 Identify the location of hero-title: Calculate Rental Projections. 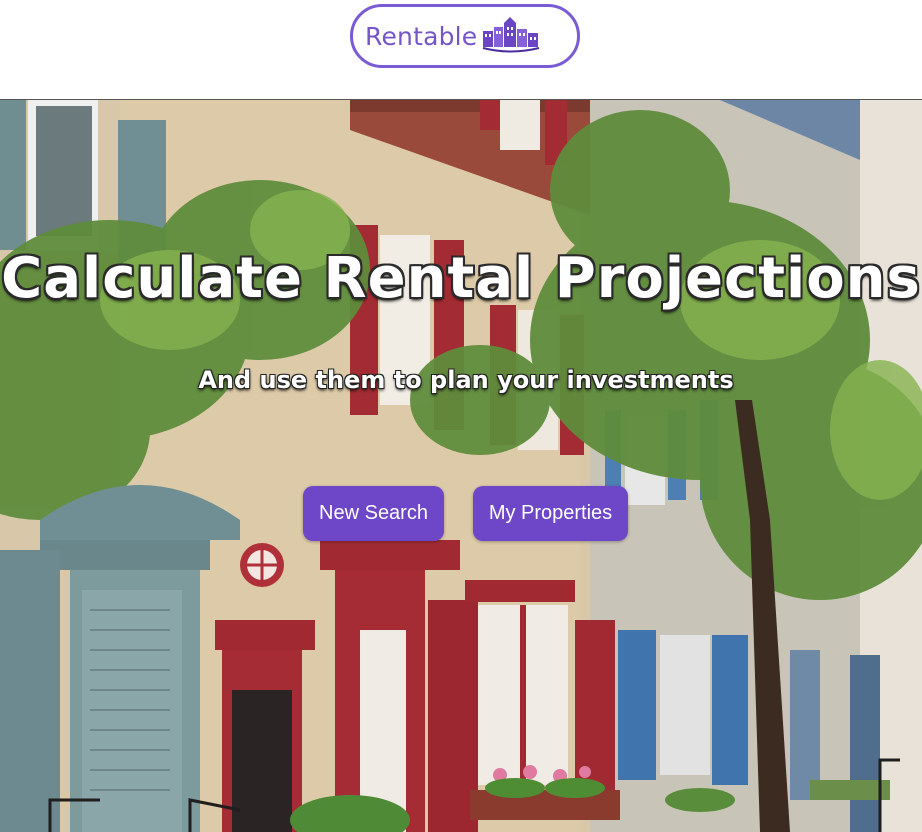
(461, 278).